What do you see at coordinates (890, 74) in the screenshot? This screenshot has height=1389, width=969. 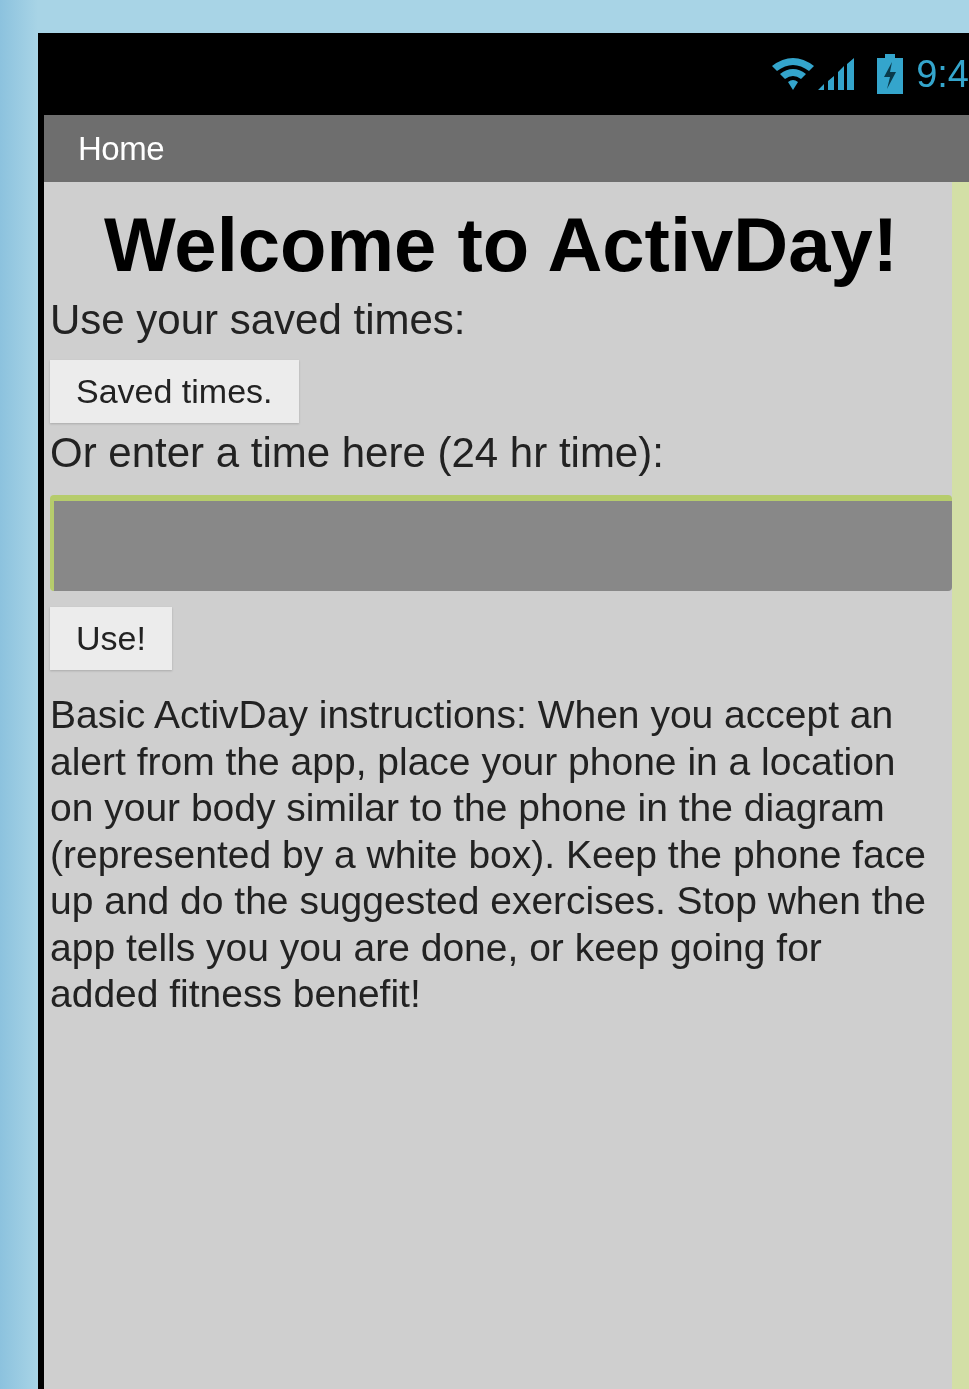 I see `battery-icon` at bounding box center [890, 74].